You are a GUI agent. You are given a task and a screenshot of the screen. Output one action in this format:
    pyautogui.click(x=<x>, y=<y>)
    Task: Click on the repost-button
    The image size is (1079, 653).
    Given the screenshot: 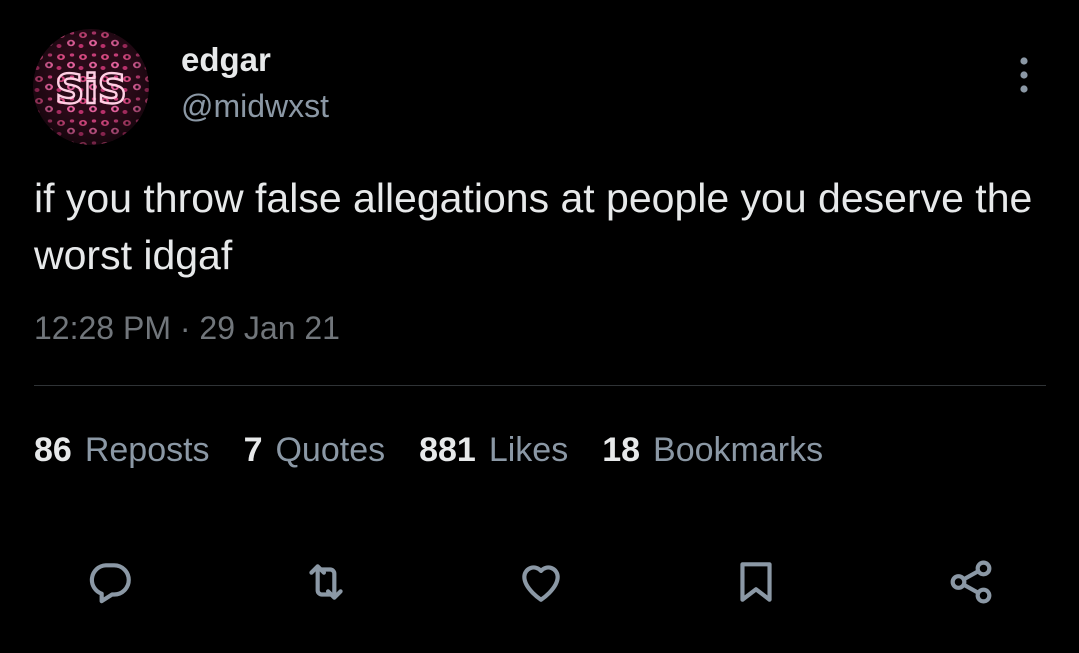 What is the action you would take?
    pyautogui.click(x=326, y=582)
    